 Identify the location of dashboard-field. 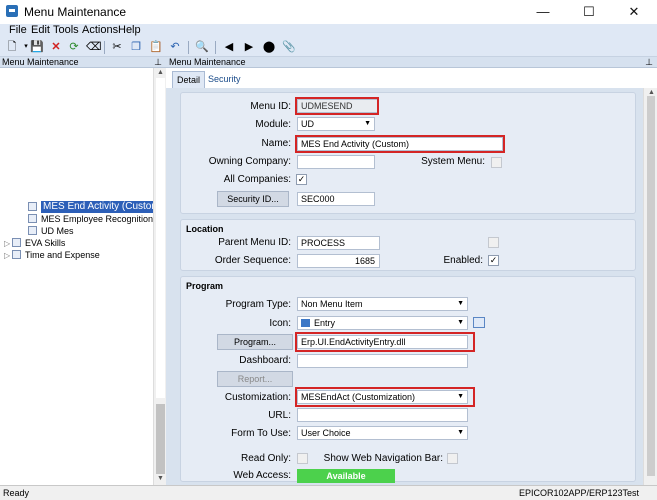
(382, 361).